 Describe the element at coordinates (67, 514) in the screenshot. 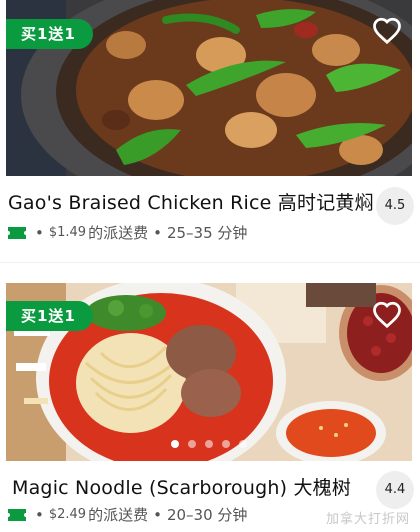

I see `delivery-fee: $2.49` at that location.